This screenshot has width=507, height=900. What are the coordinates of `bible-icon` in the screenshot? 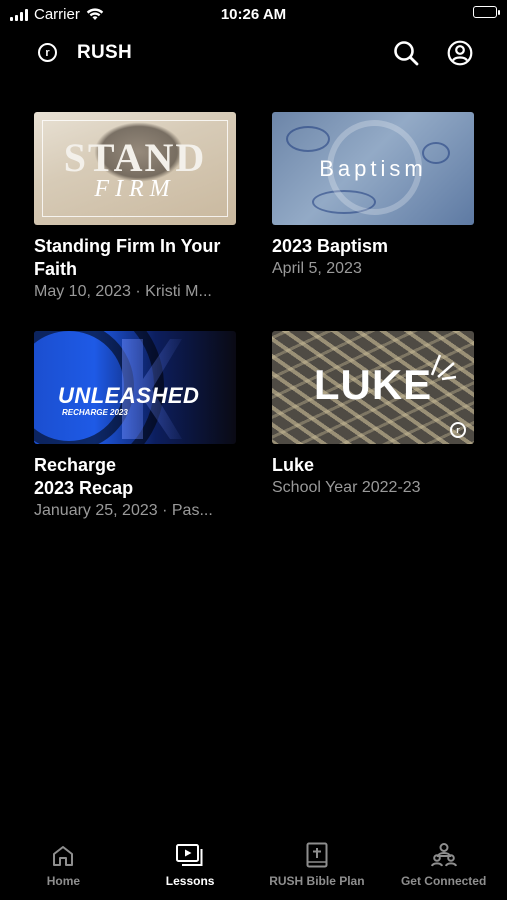 It's located at (317, 855).